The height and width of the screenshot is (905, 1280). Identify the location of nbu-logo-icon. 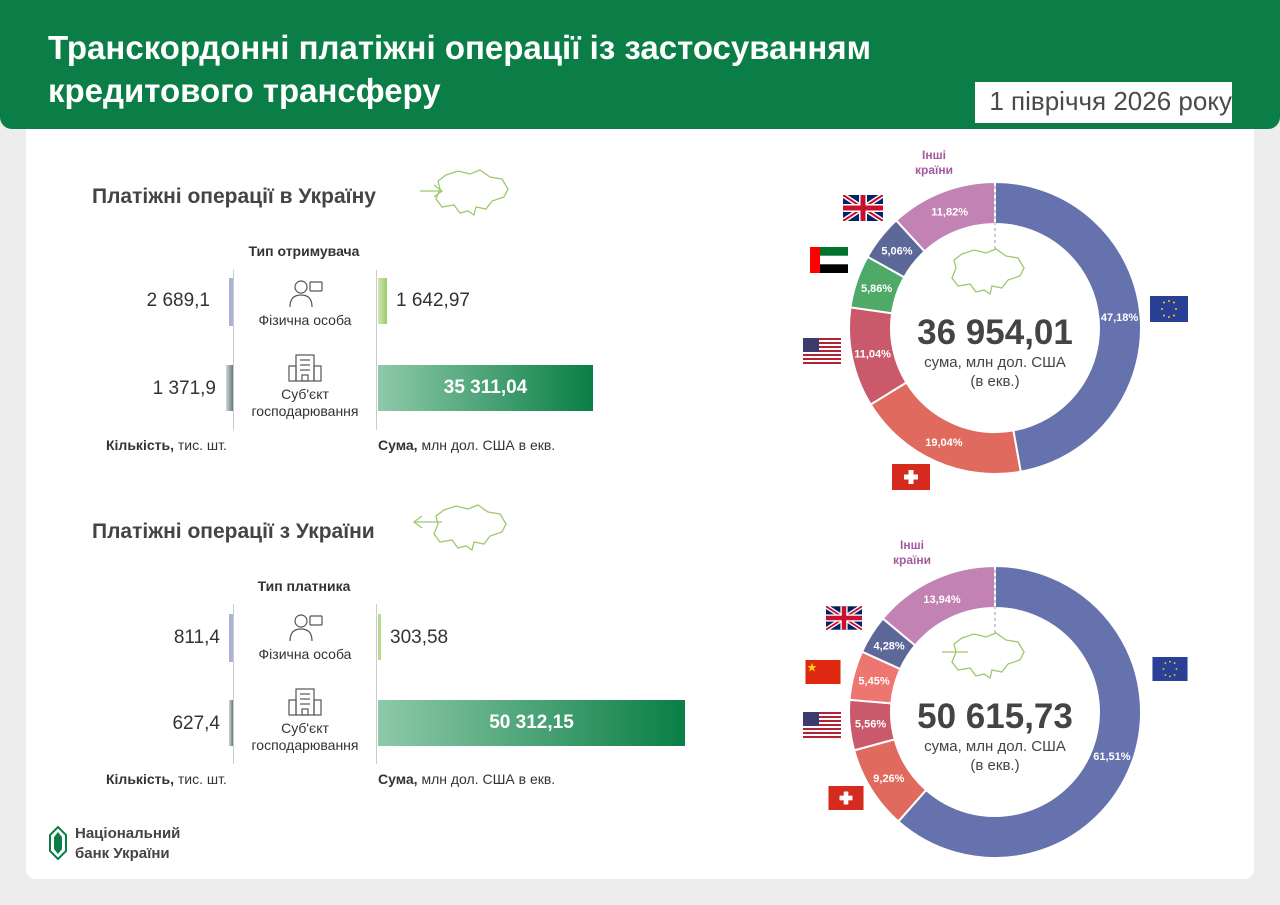
(58, 843).